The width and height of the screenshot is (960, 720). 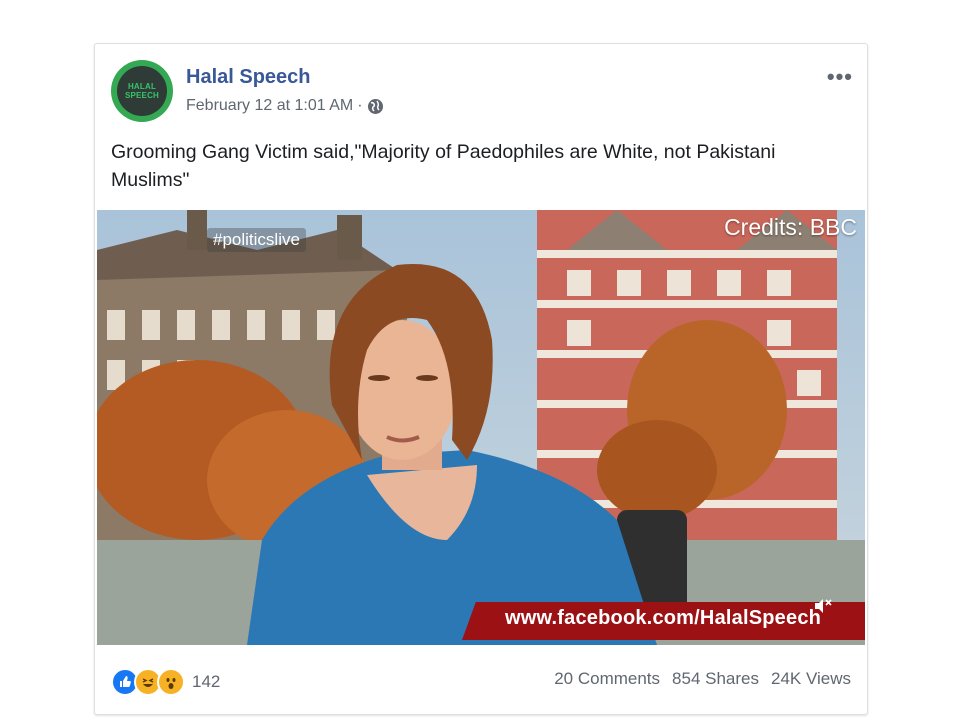 I want to click on avatar-text-line1: HALAL, so click(x=142, y=86).